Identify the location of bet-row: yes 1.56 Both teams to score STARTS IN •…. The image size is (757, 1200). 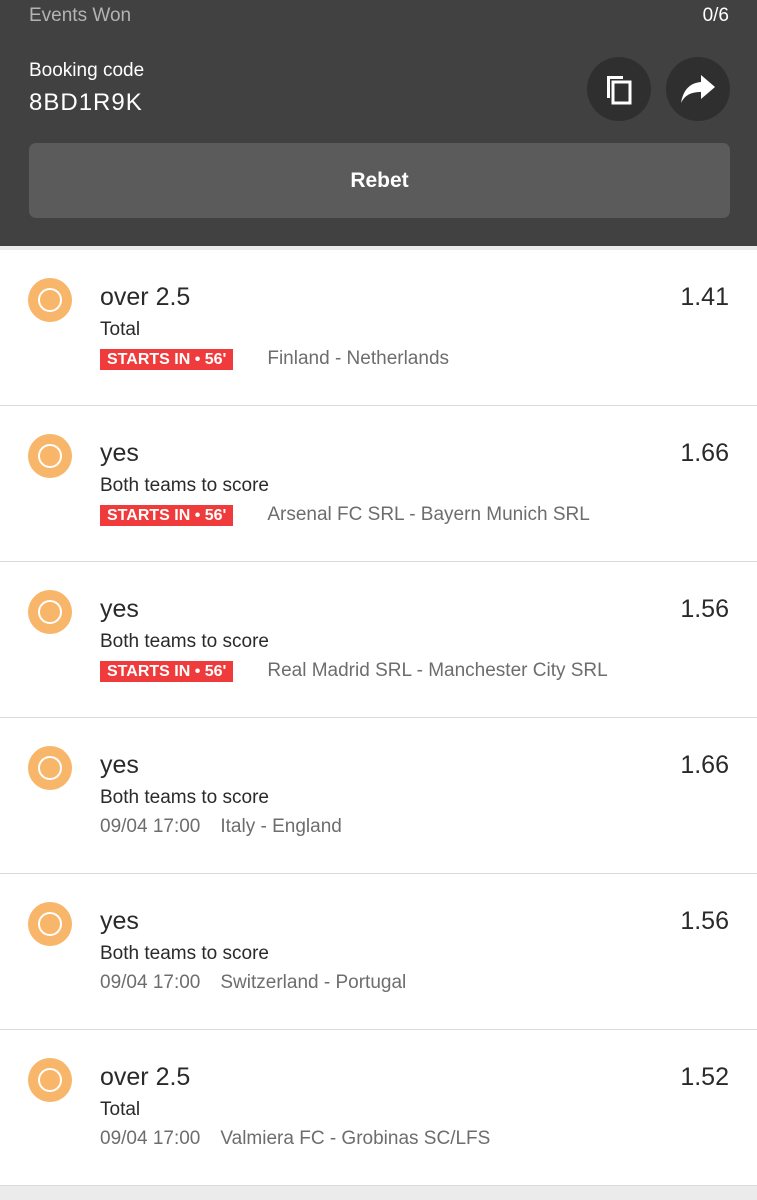
(378, 640).